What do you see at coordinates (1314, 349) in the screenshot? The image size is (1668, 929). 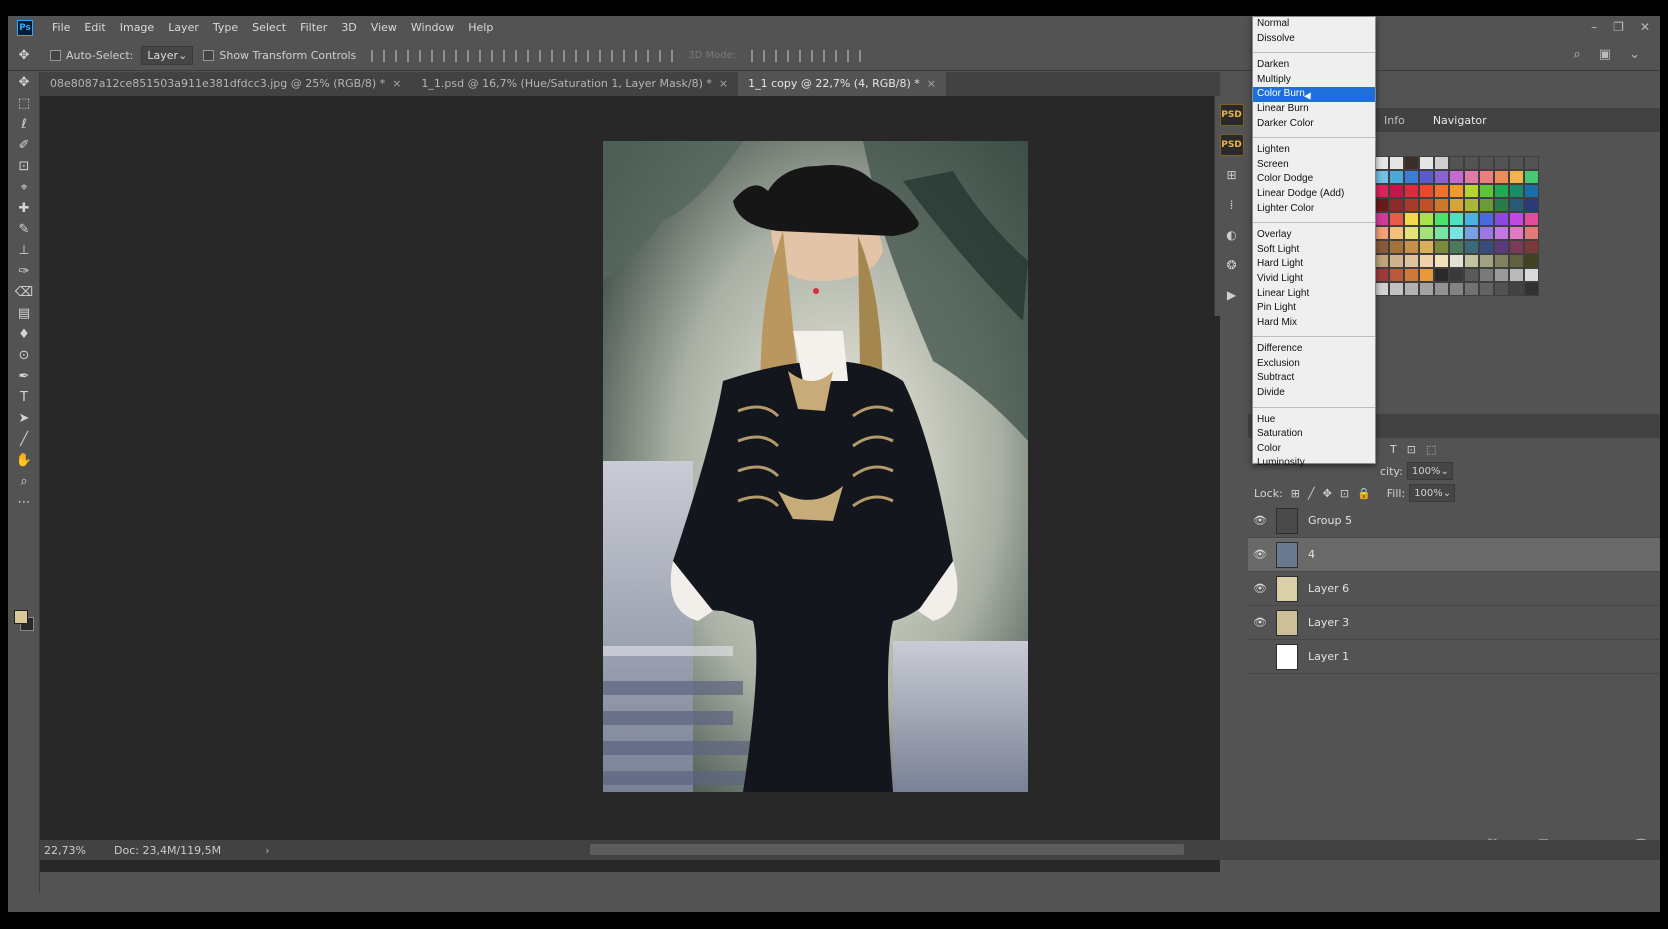 I see `blend-mode-option: Difference` at bounding box center [1314, 349].